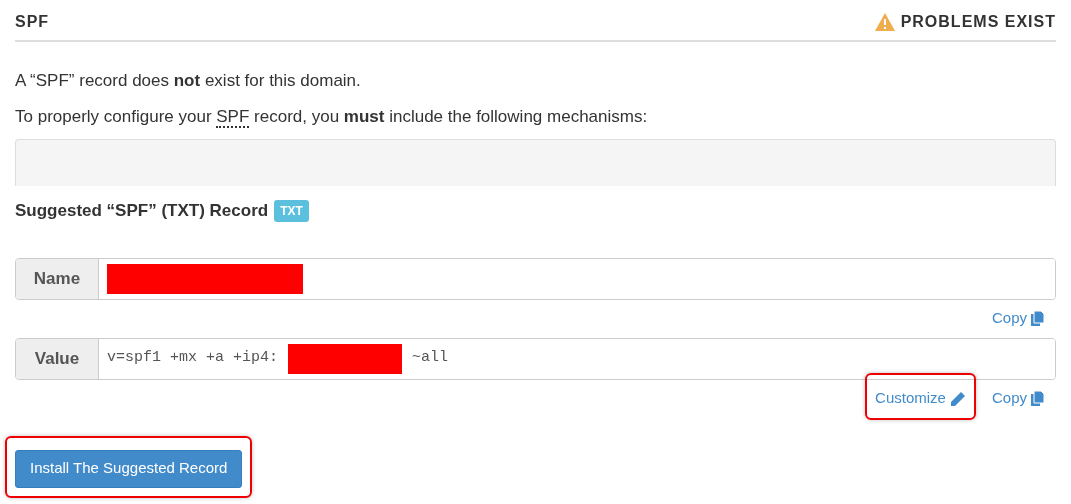  I want to click on section-heading: Suggested “SPF” (TXT) Record, so click(142, 211).